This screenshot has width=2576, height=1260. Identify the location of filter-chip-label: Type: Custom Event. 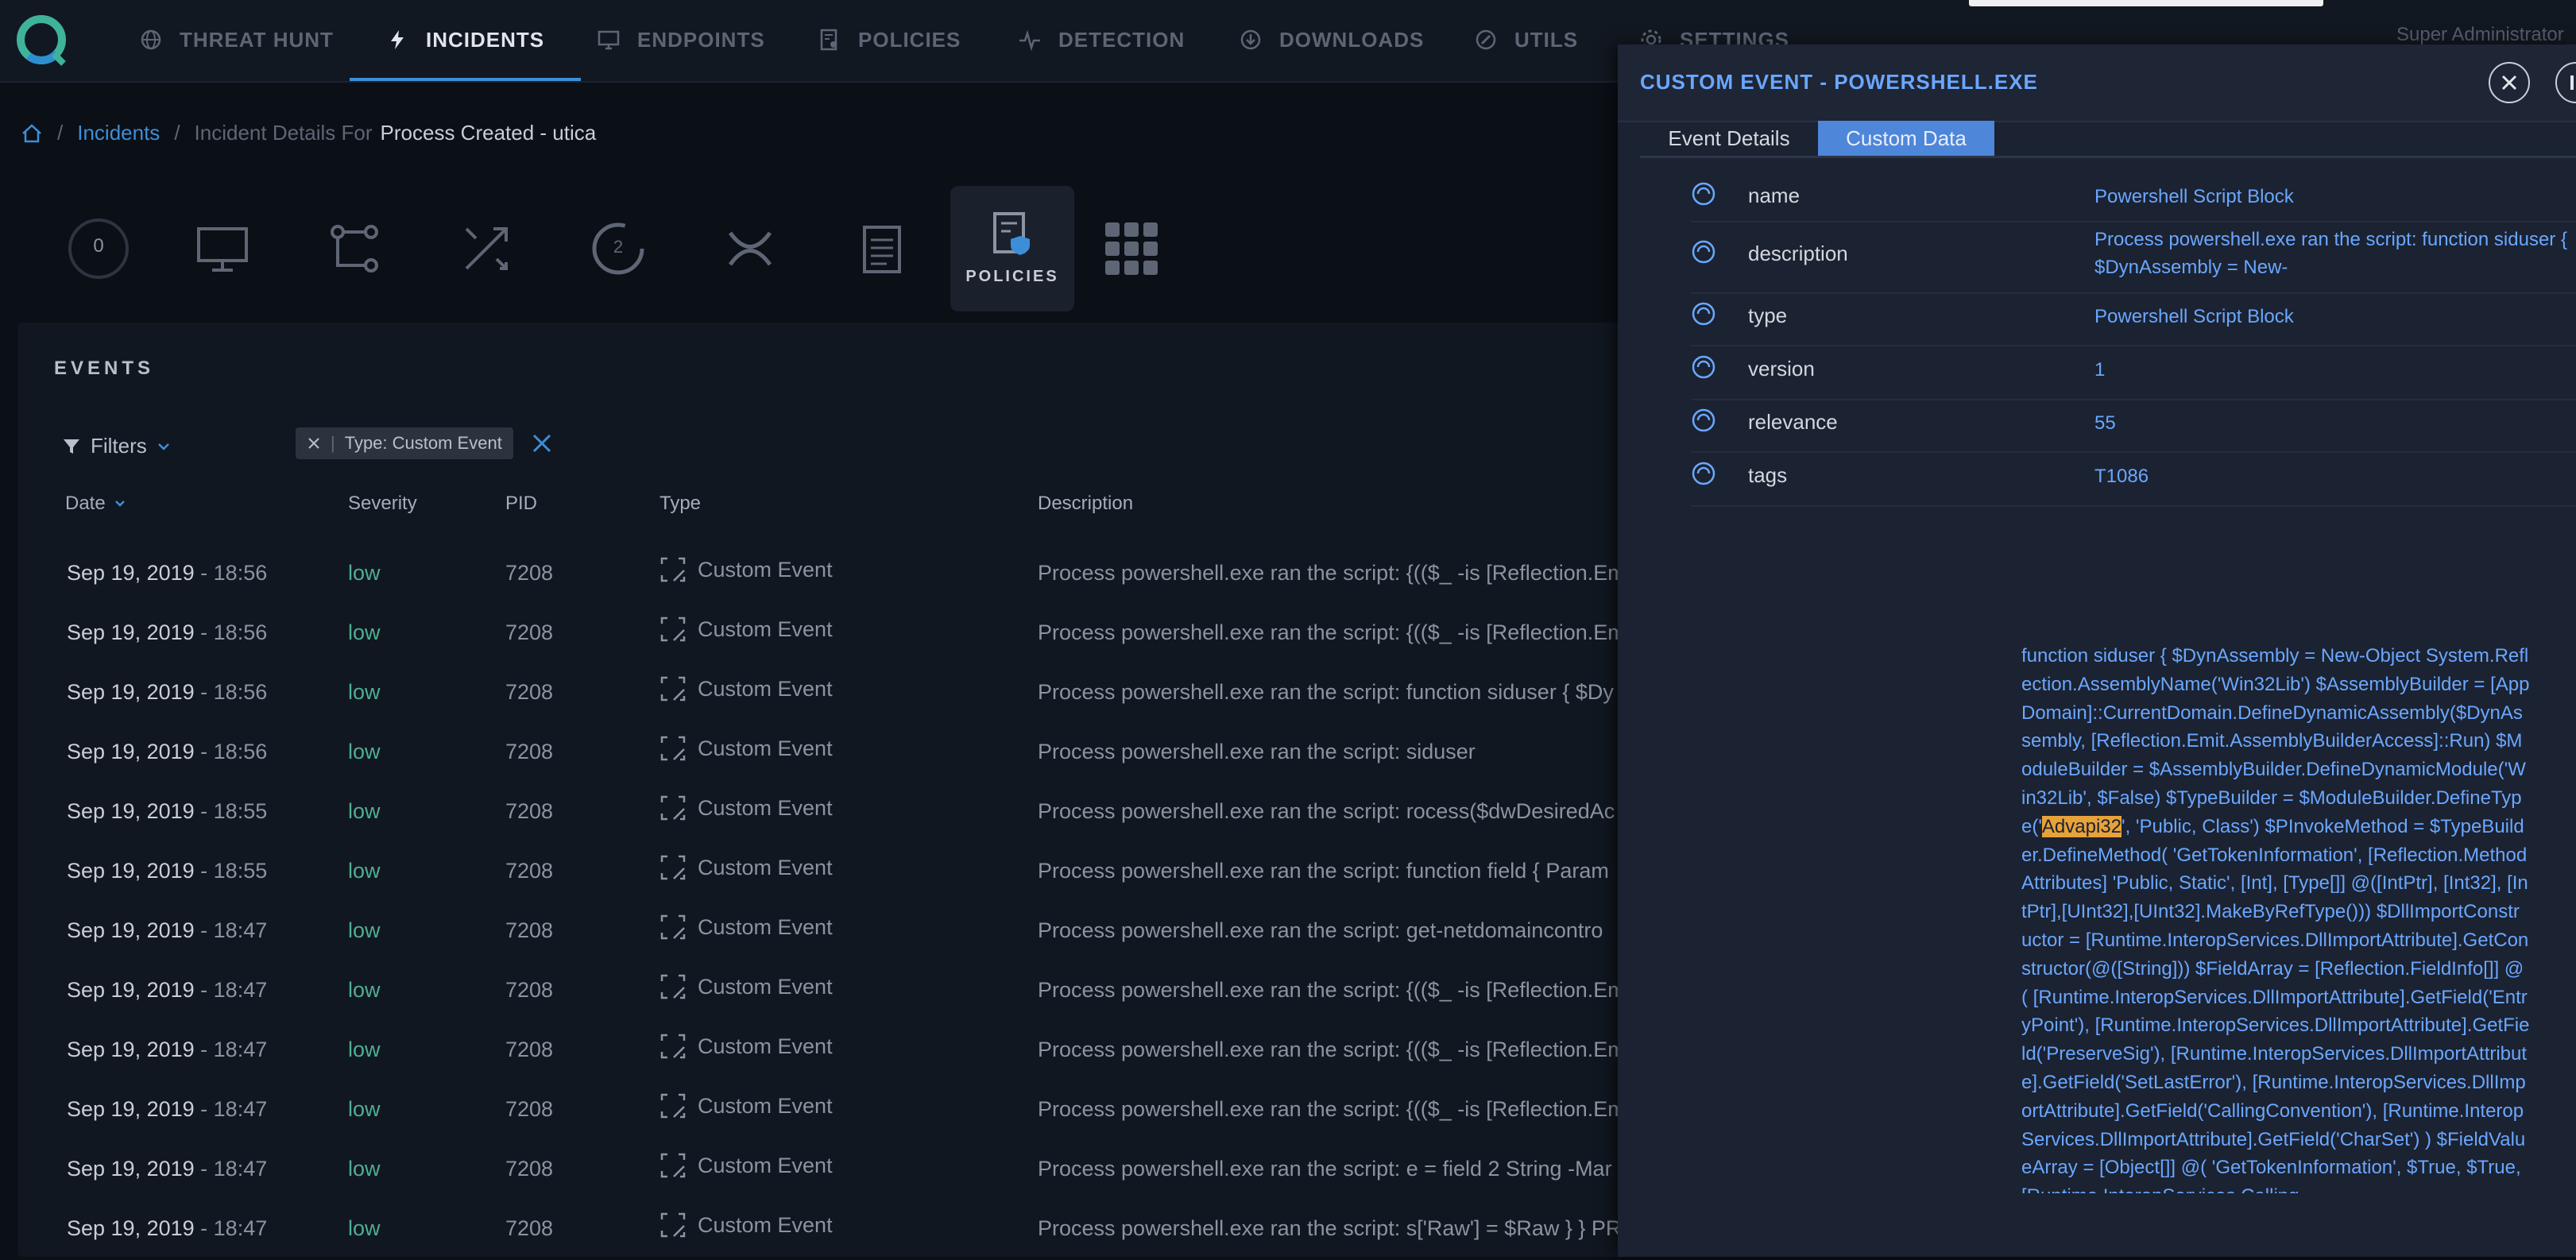
(423, 443).